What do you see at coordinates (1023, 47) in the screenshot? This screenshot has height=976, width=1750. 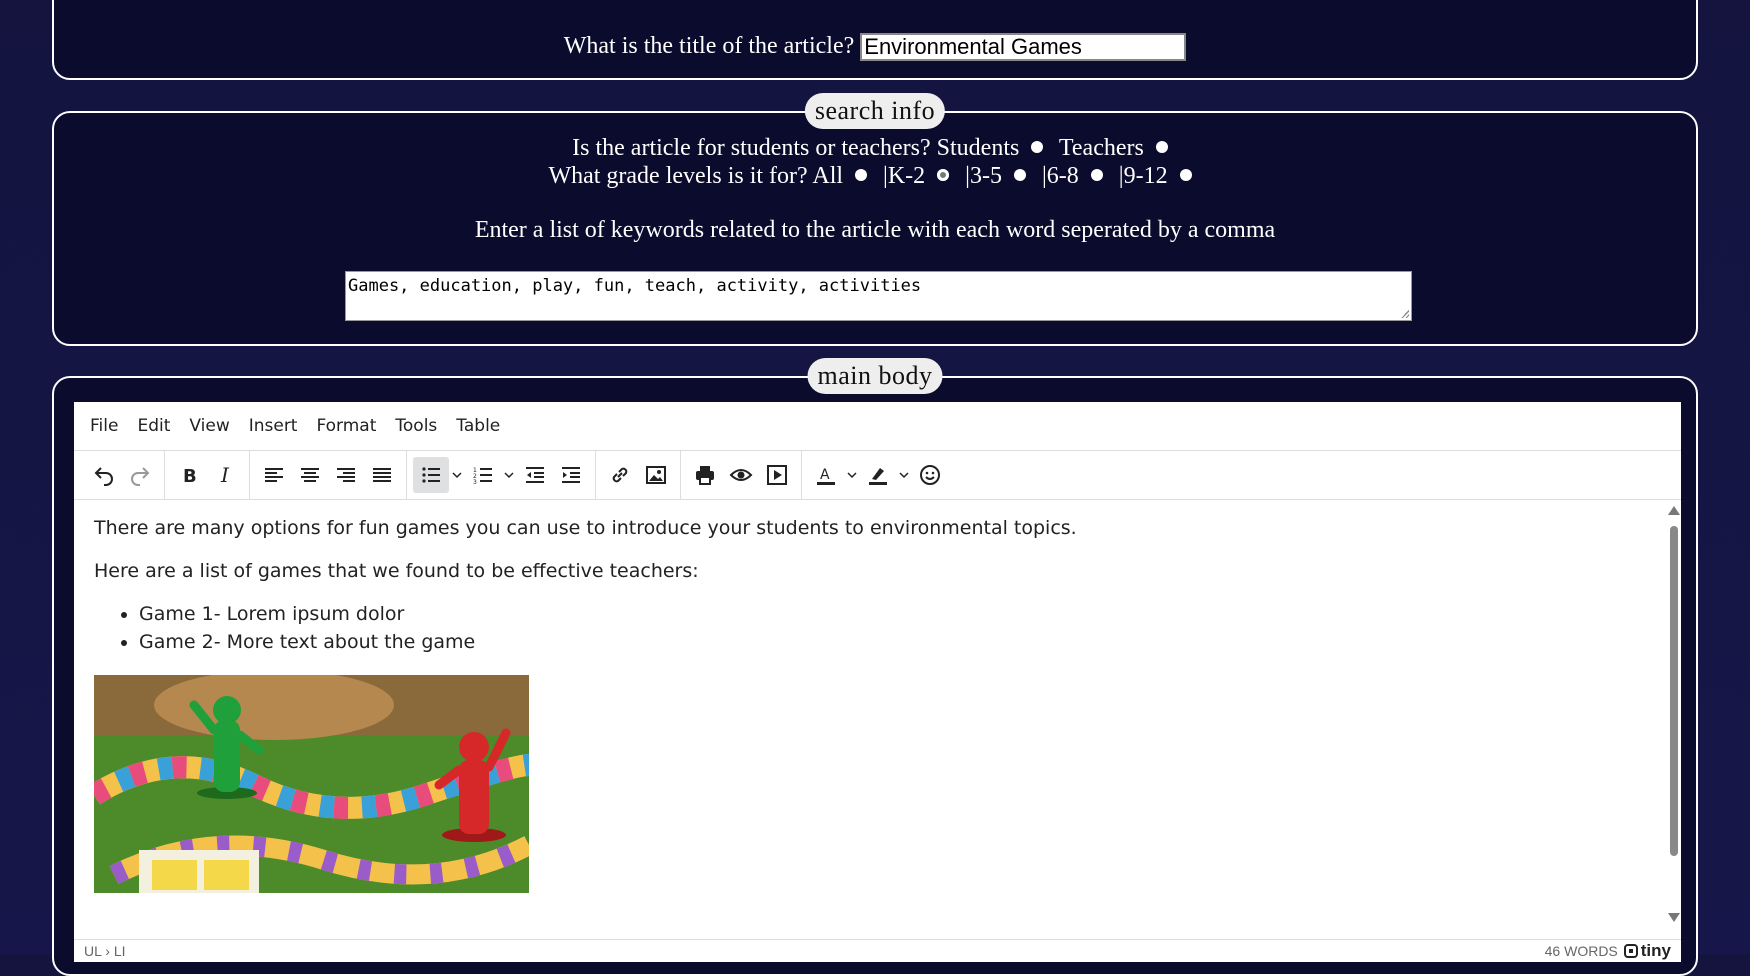 I see `article-title-input: Environmental Games` at bounding box center [1023, 47].